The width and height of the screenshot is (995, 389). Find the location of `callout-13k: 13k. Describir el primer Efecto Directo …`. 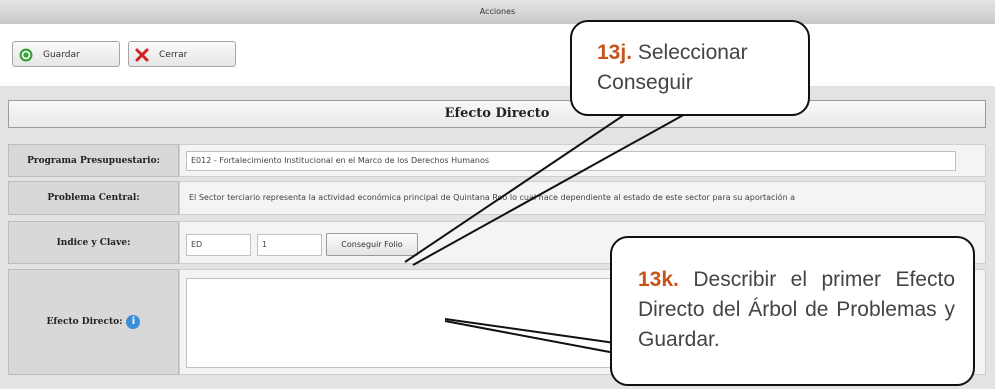

callout-13k: 13k. Describir el primer Efecto Directo … is located at coordinates (792, 311).